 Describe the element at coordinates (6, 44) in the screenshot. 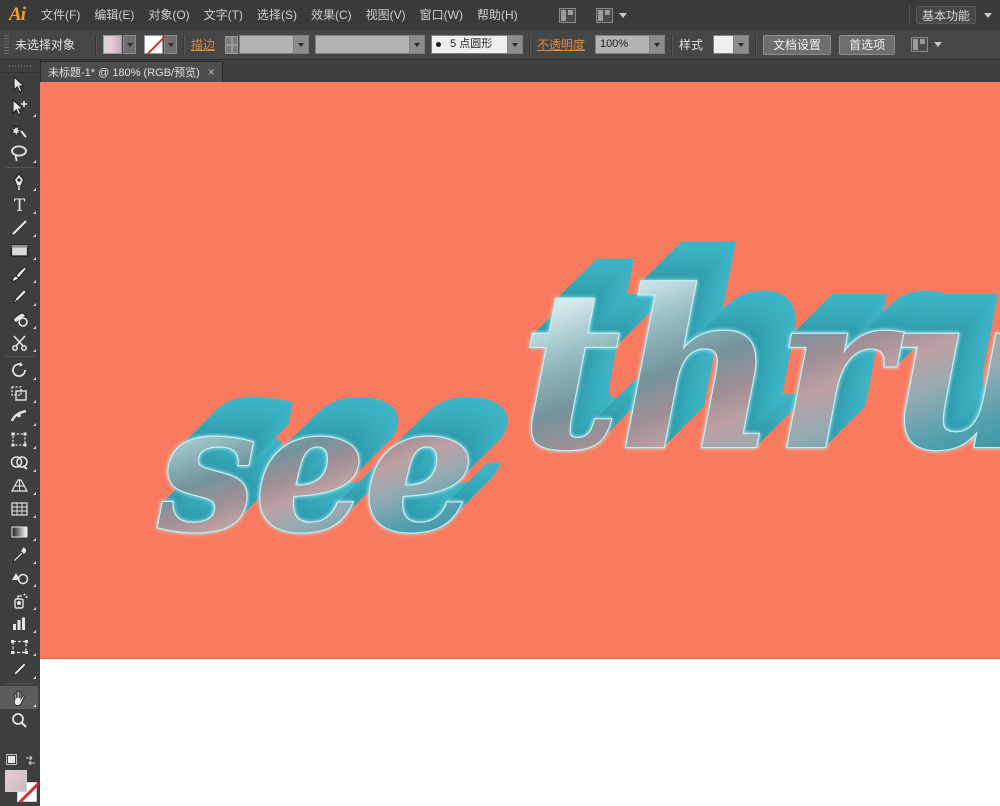

I see `control-bar-grip` at that location.